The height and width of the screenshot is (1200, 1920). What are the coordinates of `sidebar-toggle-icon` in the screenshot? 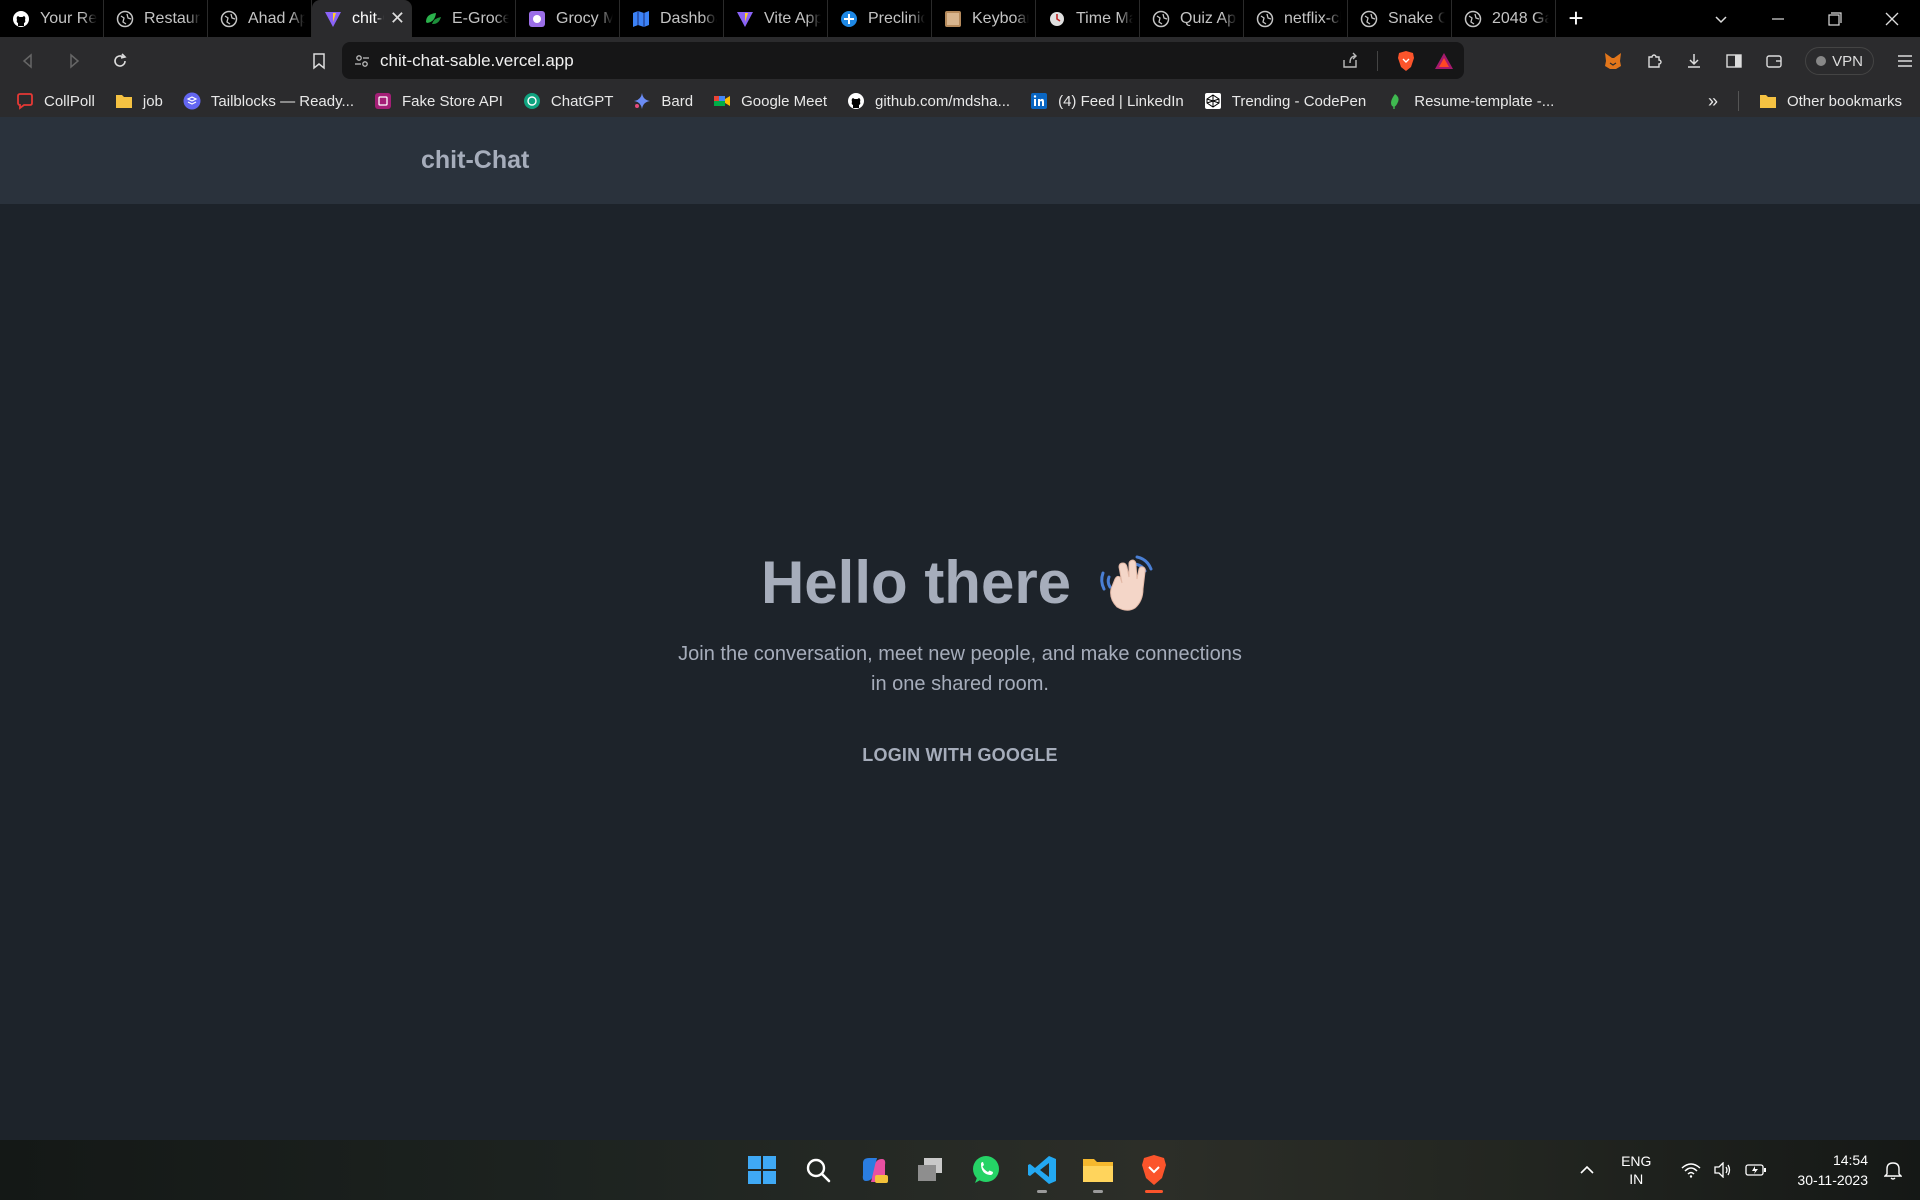 It's located at (1734, 61).